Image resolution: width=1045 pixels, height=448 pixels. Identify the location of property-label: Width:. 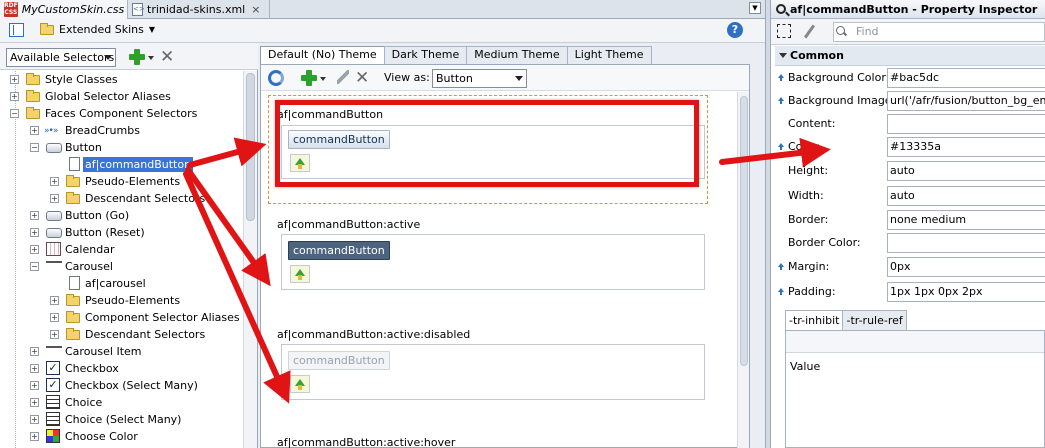
(806, 195).